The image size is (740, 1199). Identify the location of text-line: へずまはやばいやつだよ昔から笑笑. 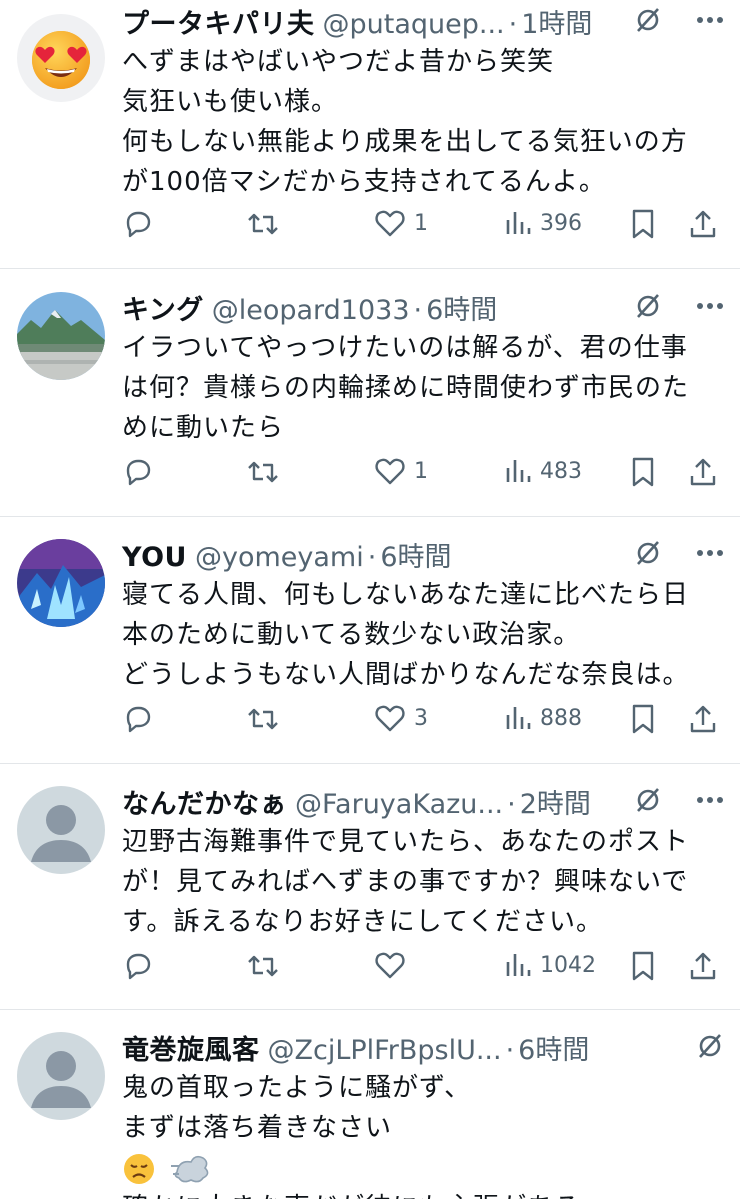
(338, 62).